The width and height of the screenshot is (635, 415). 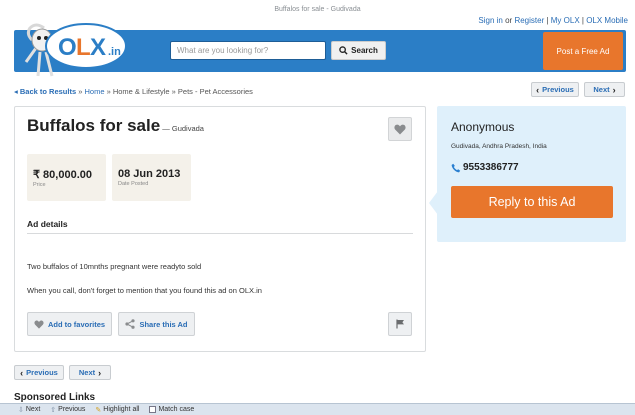 What do you see at coordinates (583, 51) in the screenshot?
I see `post-free-ad-button: Post a Free Ad` at bounding box center [583, 51].